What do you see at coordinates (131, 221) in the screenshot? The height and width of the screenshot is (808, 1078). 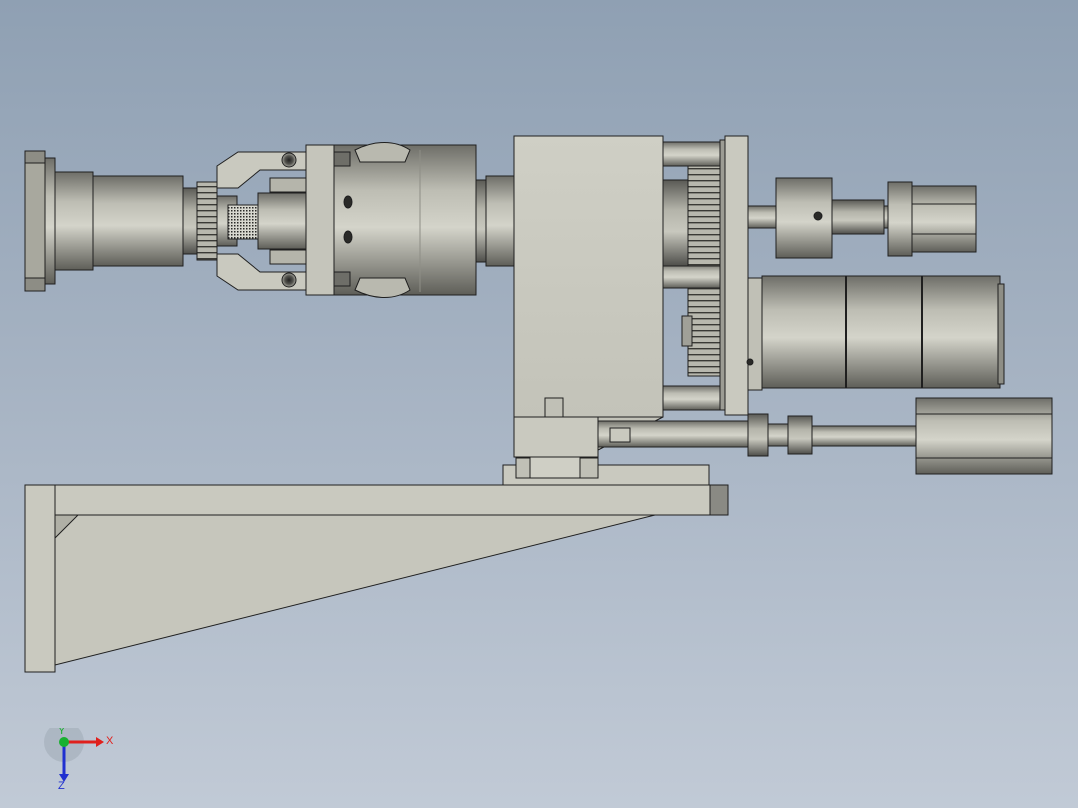 I see `left-spindle` at bounding box center [131, 221].